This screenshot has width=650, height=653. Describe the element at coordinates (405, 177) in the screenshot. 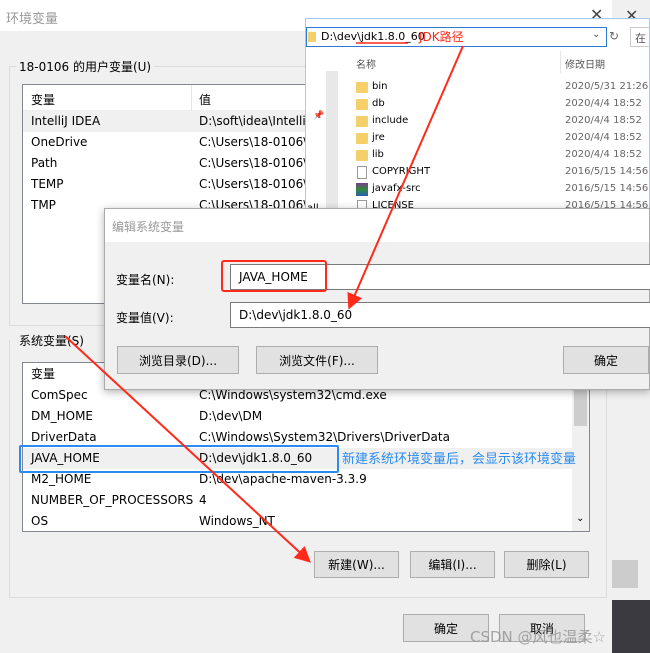

I see `arrow-to-value` at that location.